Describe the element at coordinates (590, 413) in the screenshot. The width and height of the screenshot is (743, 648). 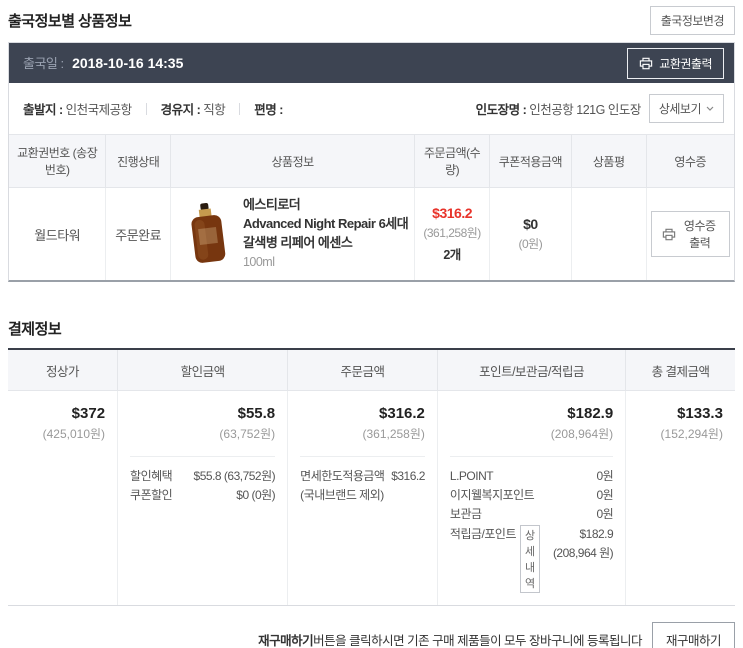
I see `points-usd: $182.9` at that location.